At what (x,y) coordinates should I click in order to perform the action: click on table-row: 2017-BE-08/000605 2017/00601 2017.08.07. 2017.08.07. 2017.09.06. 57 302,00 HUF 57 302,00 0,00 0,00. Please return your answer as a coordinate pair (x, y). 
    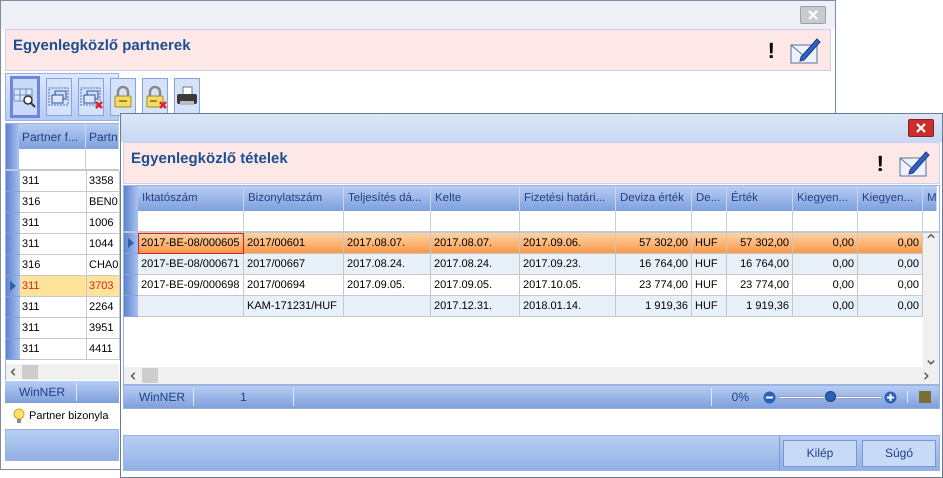
    Looking at the image, I should click on (523, 243).